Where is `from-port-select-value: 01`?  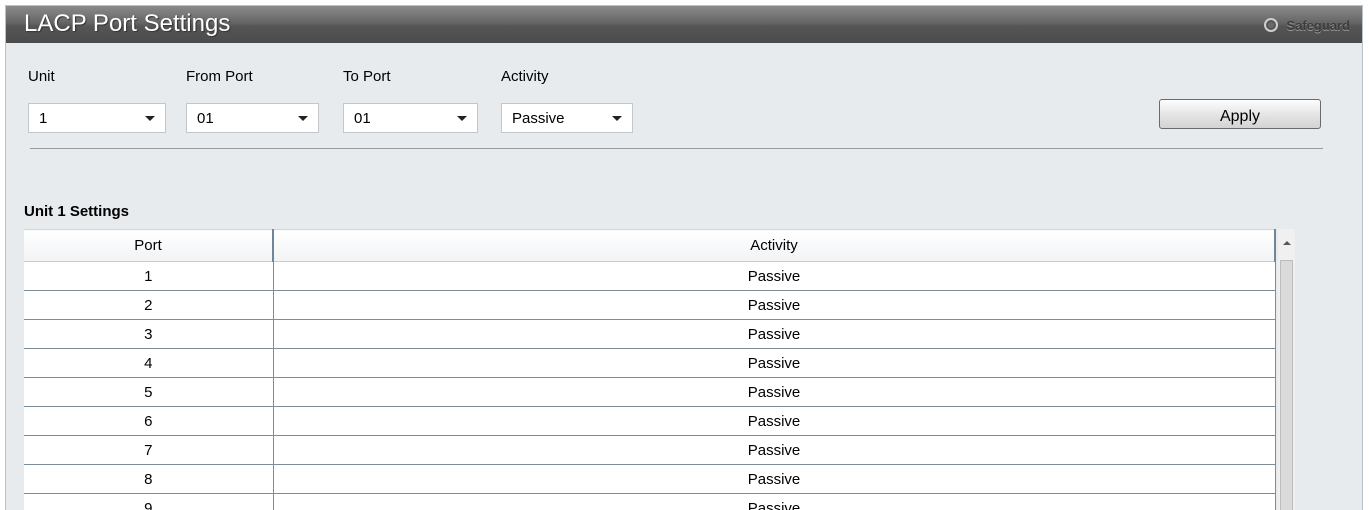
from-port-select-value: 01 is located at coordinates (205, 118).